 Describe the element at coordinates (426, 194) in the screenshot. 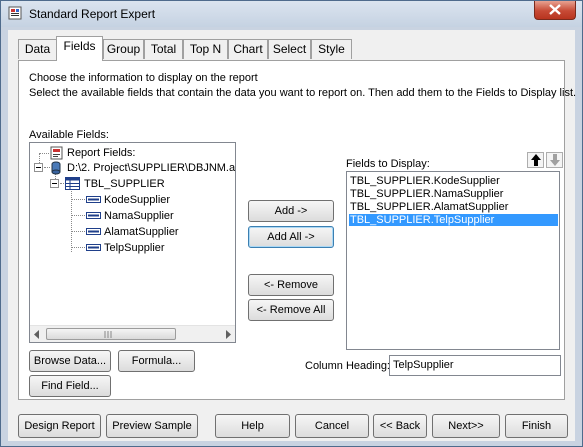

I see `list-item: TBL_SUPPLIER.NamaSupplier` at that location.